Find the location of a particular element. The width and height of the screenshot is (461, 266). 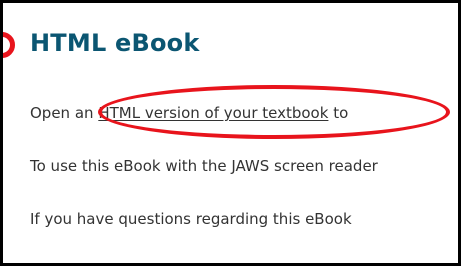

open-ebook-prefix: Open an is located at coordinates (64, 113).